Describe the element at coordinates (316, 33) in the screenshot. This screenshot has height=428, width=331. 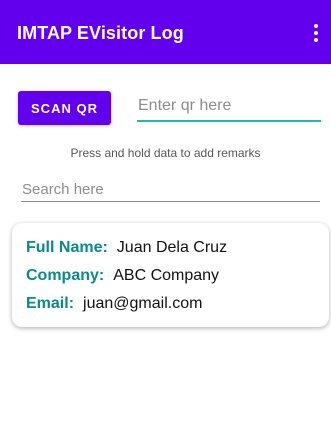
I see `more-vert-icon` at that location.